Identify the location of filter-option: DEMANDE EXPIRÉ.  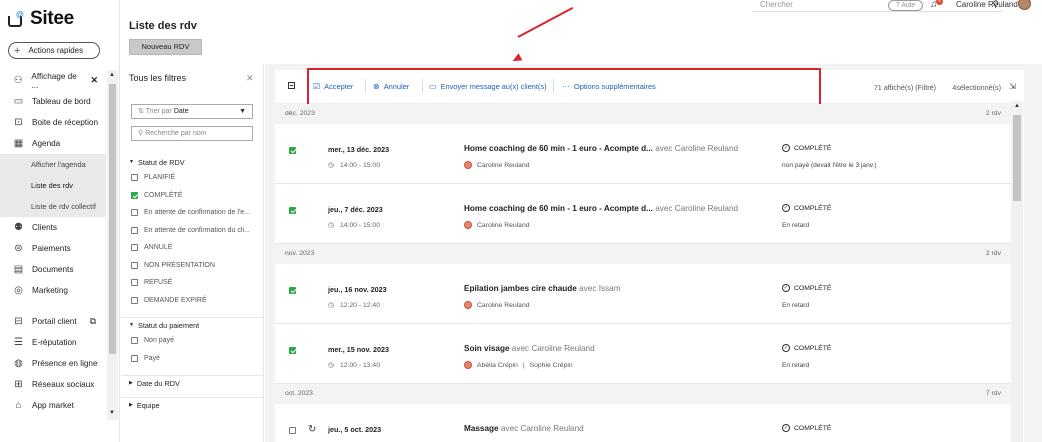
(192, 301).